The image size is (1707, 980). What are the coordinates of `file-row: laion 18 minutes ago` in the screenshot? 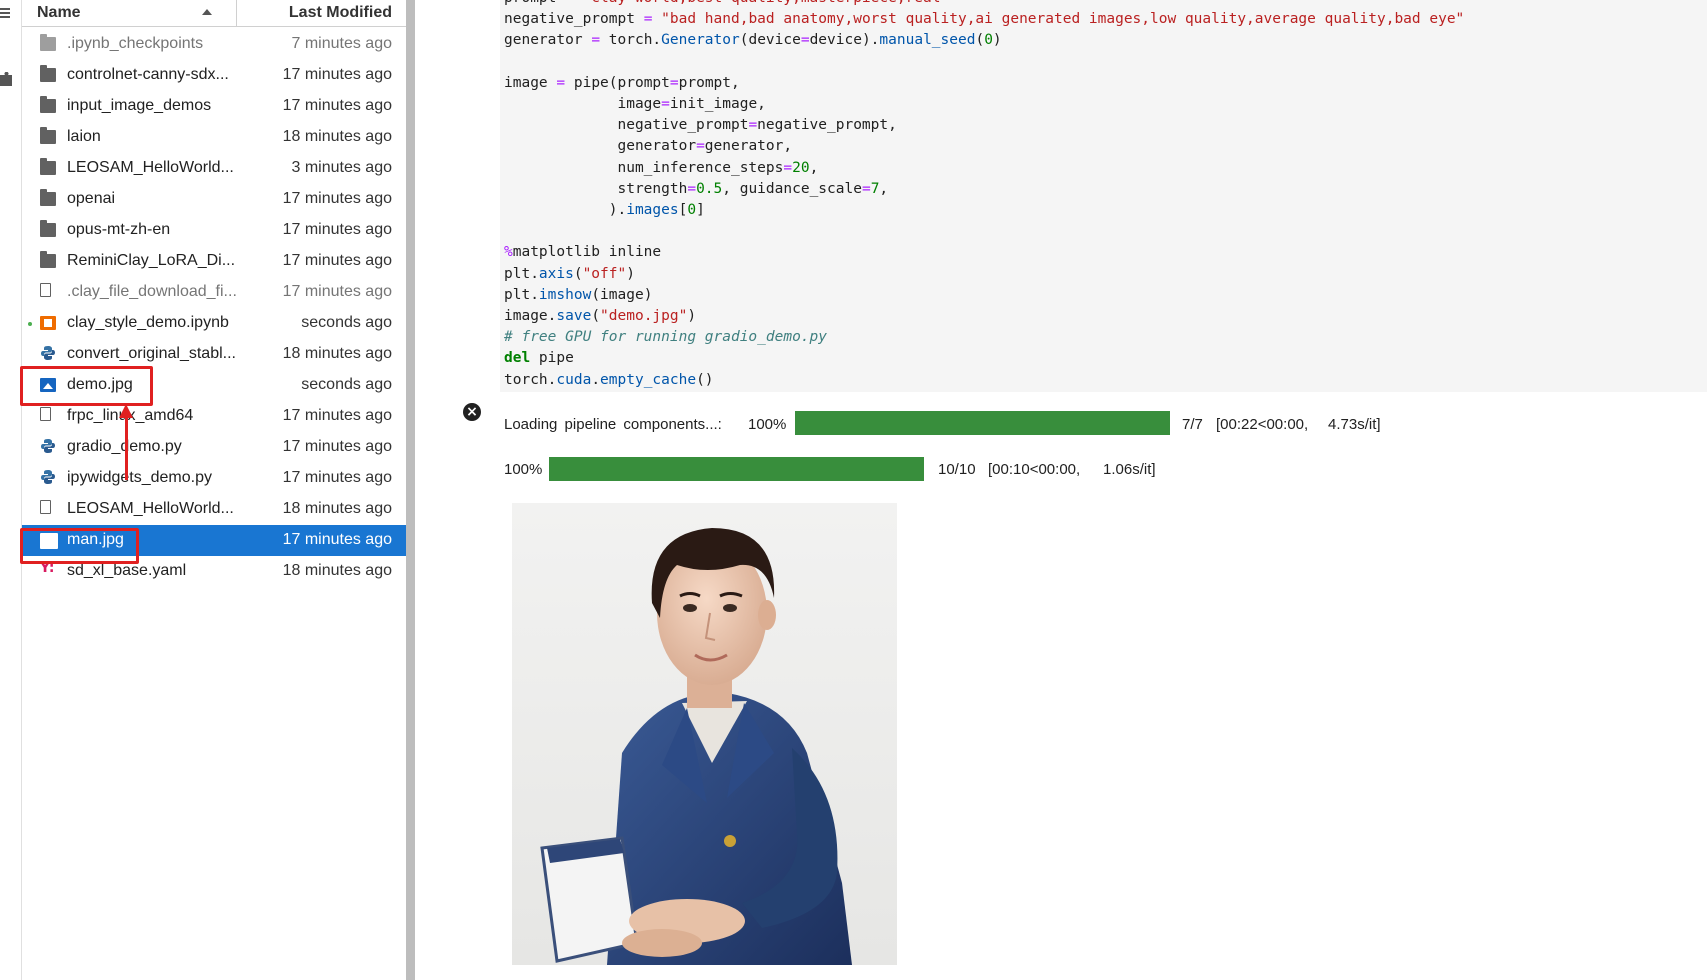 It's located at (214, 137).